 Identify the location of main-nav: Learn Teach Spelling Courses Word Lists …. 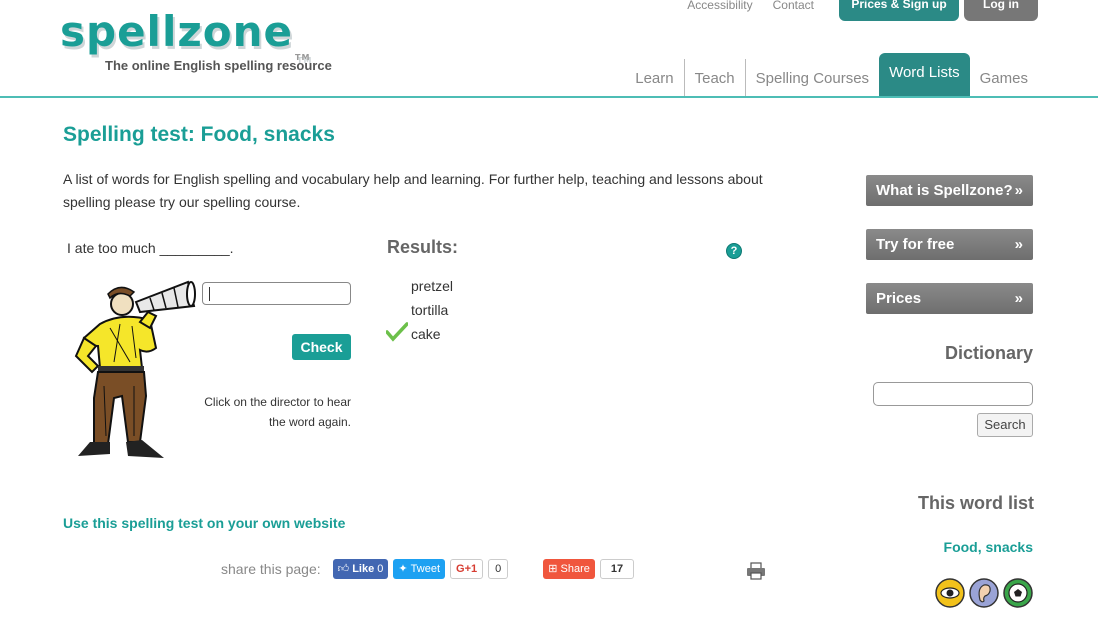
(831, 75).